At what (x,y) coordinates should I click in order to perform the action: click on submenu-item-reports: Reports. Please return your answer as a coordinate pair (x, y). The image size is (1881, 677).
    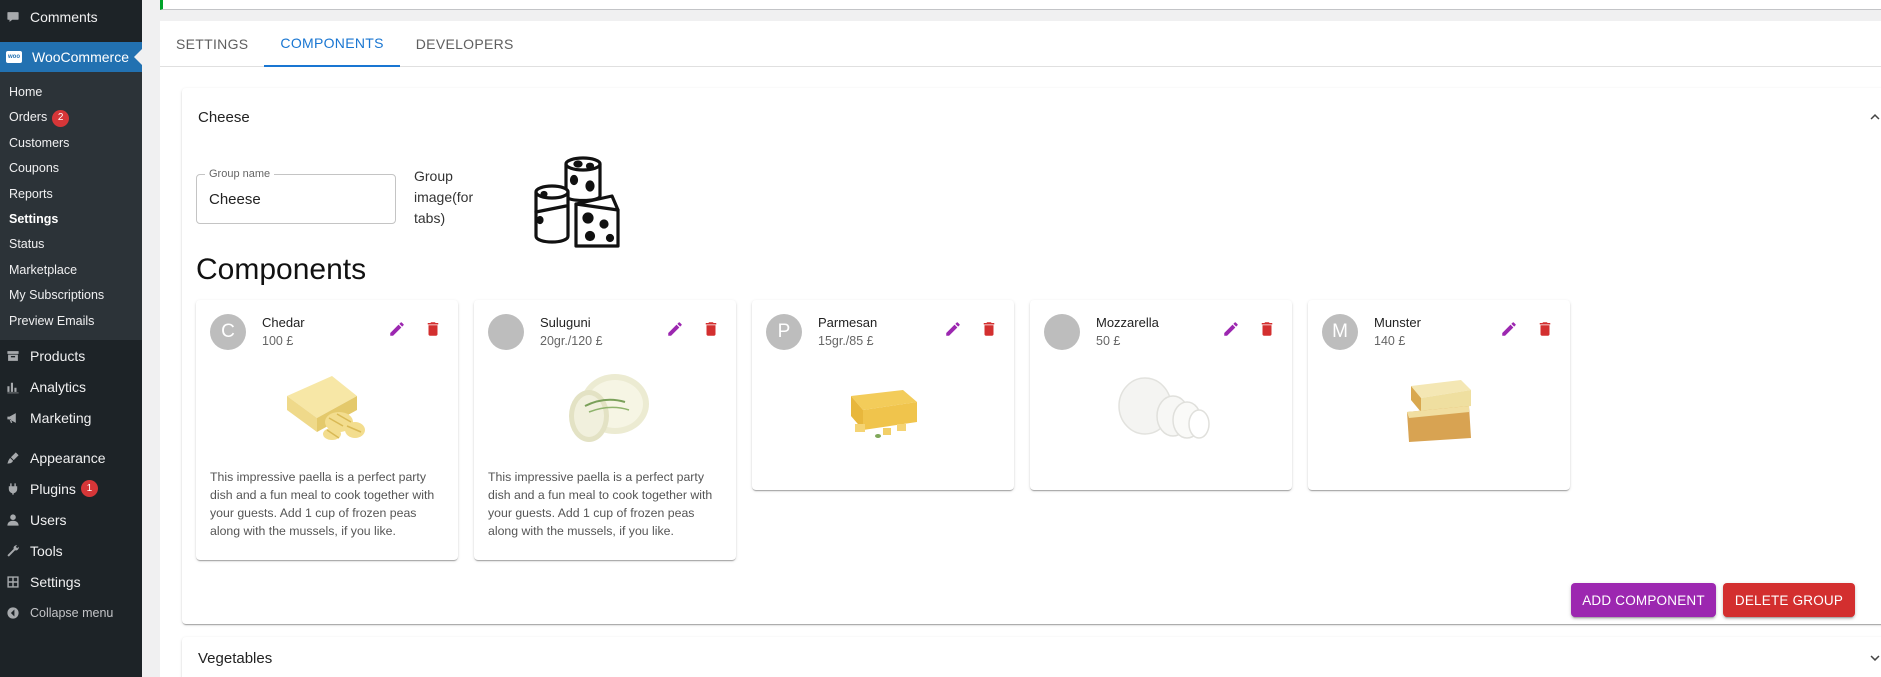
    Looking at the image, I should click on (71, 194).